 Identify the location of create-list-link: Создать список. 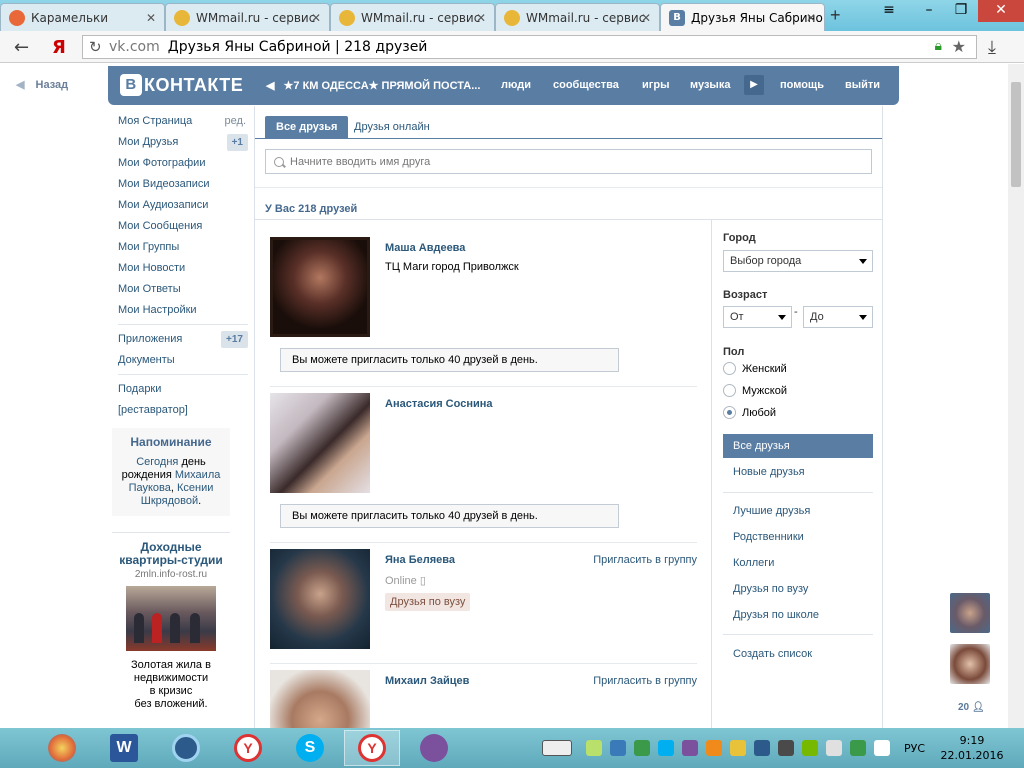
(798, 654).